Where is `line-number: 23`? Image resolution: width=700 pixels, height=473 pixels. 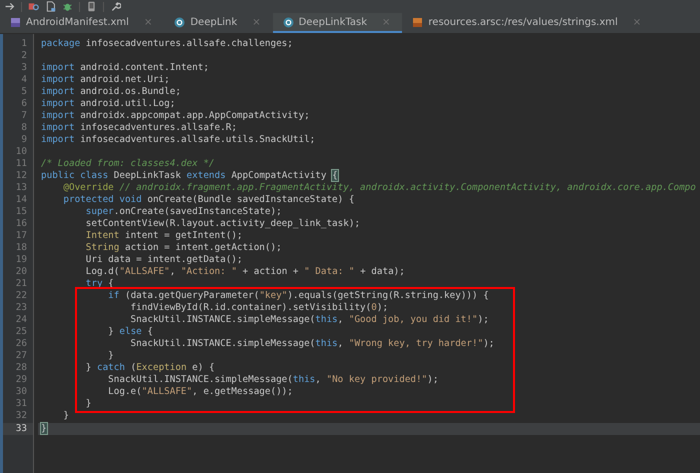 line-number: 23 is located at coordinates (21, 308).